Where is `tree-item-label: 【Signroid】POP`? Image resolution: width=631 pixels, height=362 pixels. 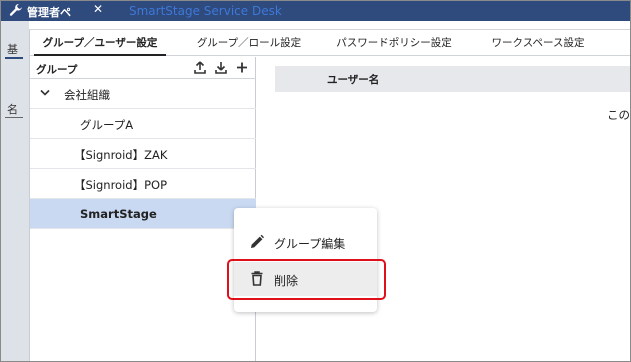 tree-item-label: 【Signroid】POP is located at coordinates (121, 185).